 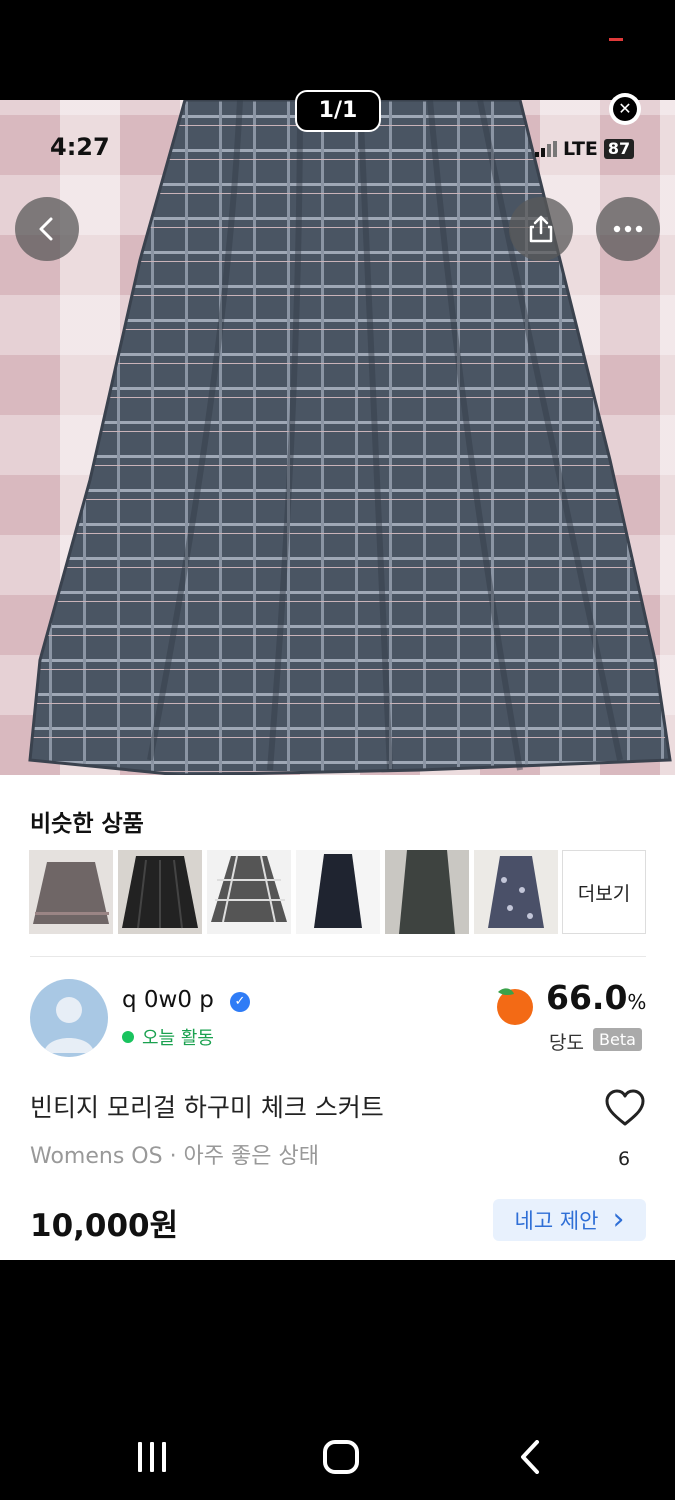 I want to click on heart-icon, so click(x=625, y=1108).